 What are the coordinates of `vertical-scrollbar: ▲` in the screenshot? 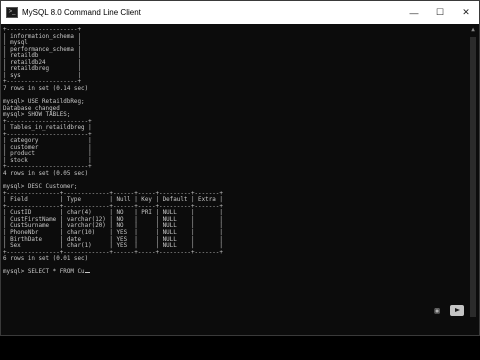 It's located at (473, 180).